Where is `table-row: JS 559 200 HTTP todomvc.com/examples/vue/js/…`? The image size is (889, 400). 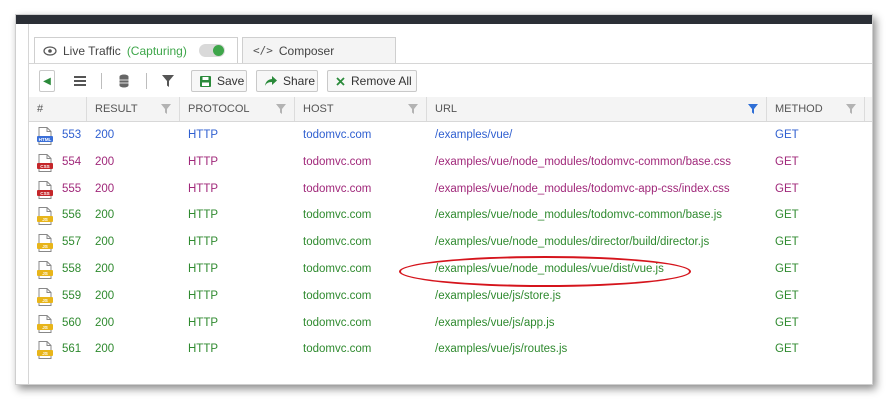 table-row: JS 559 200 HTTP todomvc.com/examples/vue/js/… is located at coordinates (450, 296).